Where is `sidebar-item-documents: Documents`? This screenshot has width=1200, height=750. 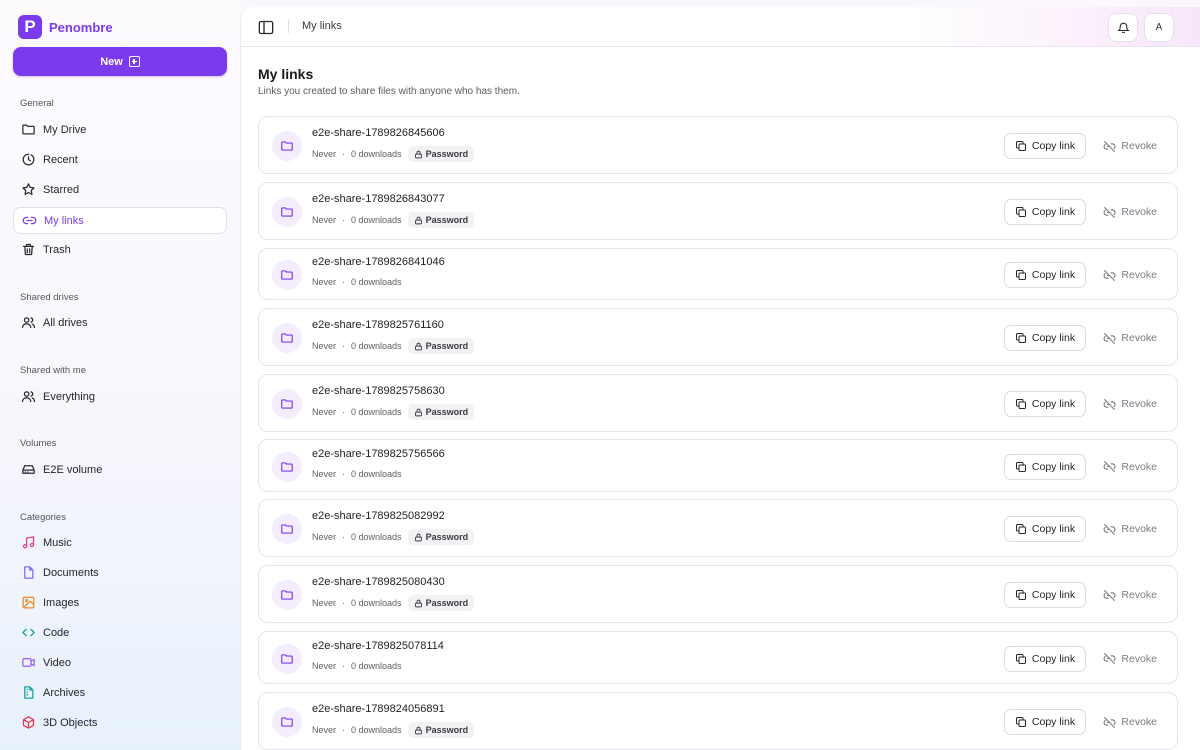 sidebar-item-documents: Documents is located at coordinates (120, 572).